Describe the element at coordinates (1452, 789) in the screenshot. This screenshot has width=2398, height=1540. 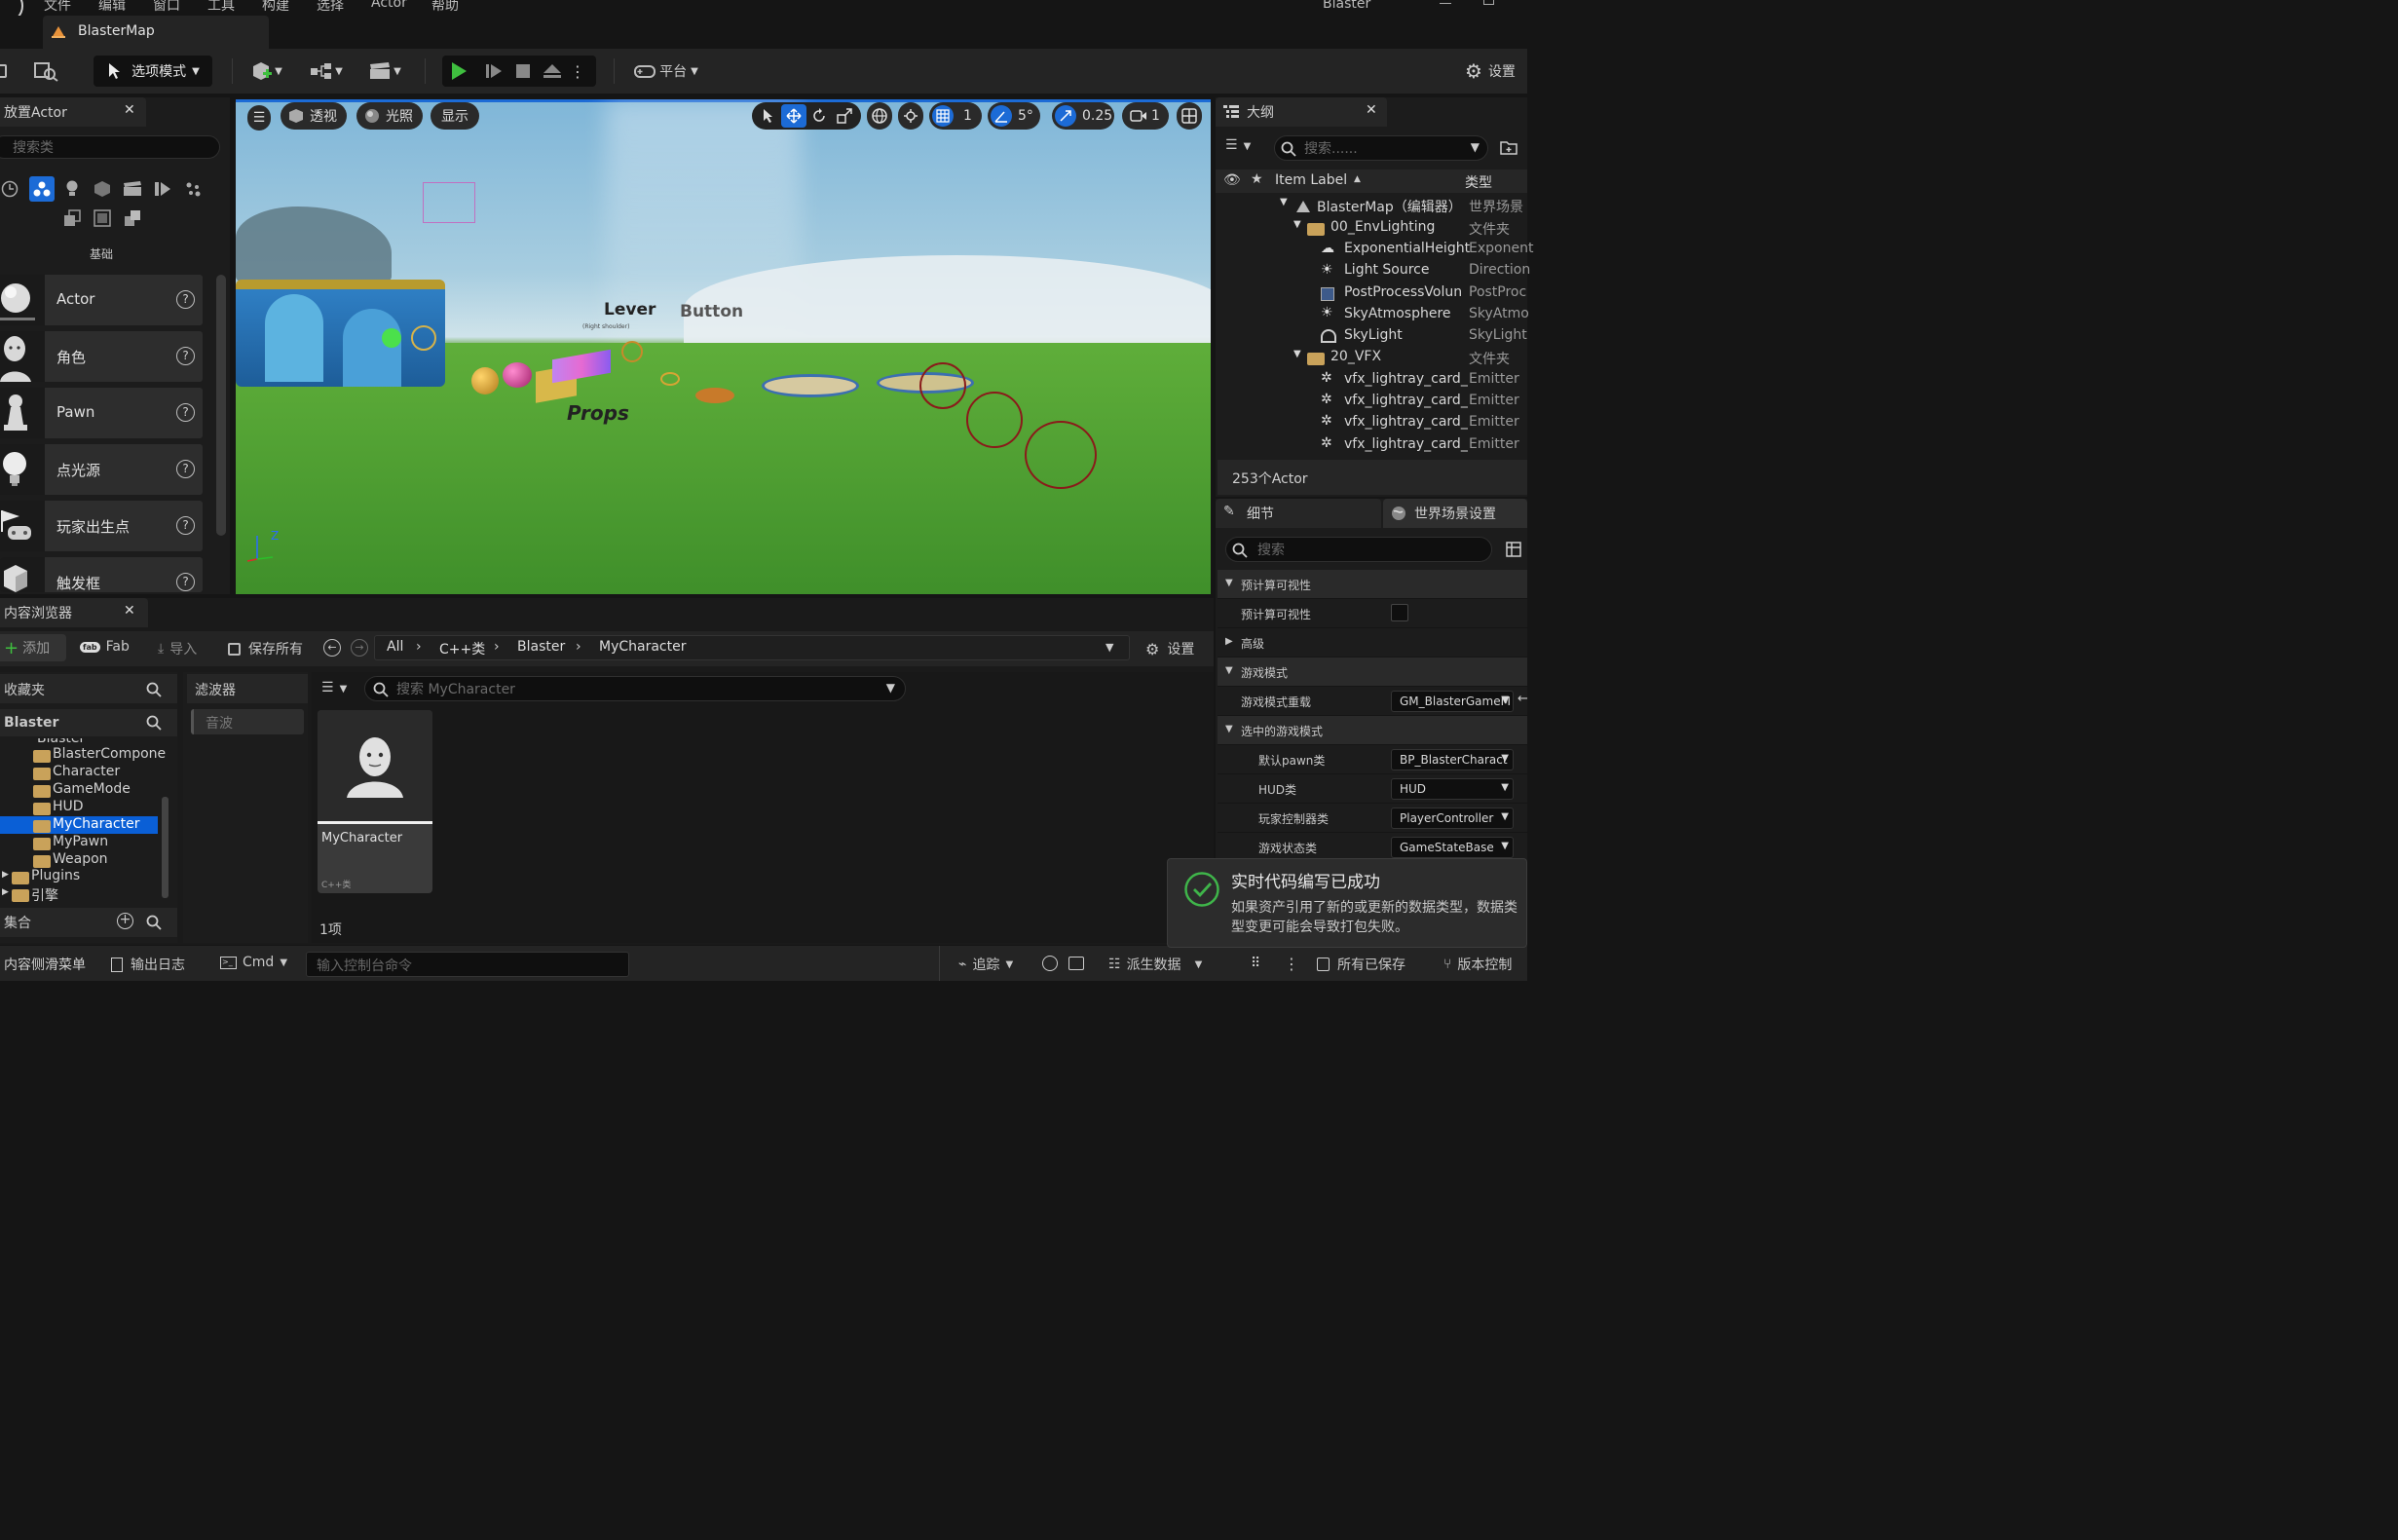
I see `hud-class-select: HUD ▼` at that location.